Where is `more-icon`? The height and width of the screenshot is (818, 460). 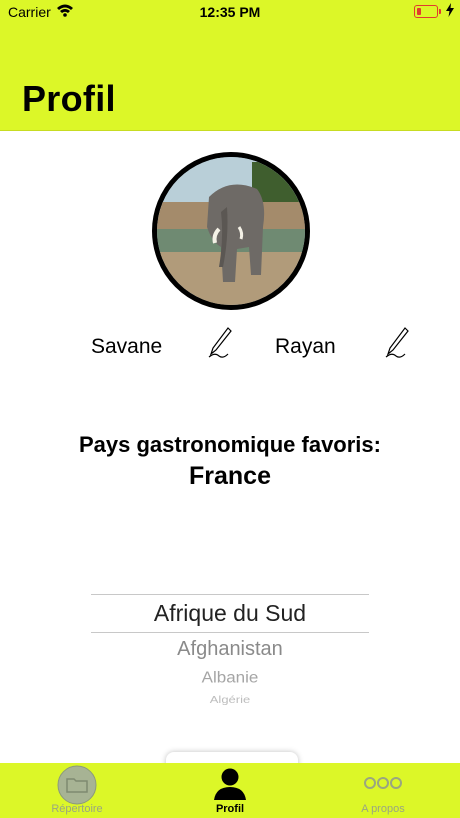
more-icon is located at coordinates (383, 785).